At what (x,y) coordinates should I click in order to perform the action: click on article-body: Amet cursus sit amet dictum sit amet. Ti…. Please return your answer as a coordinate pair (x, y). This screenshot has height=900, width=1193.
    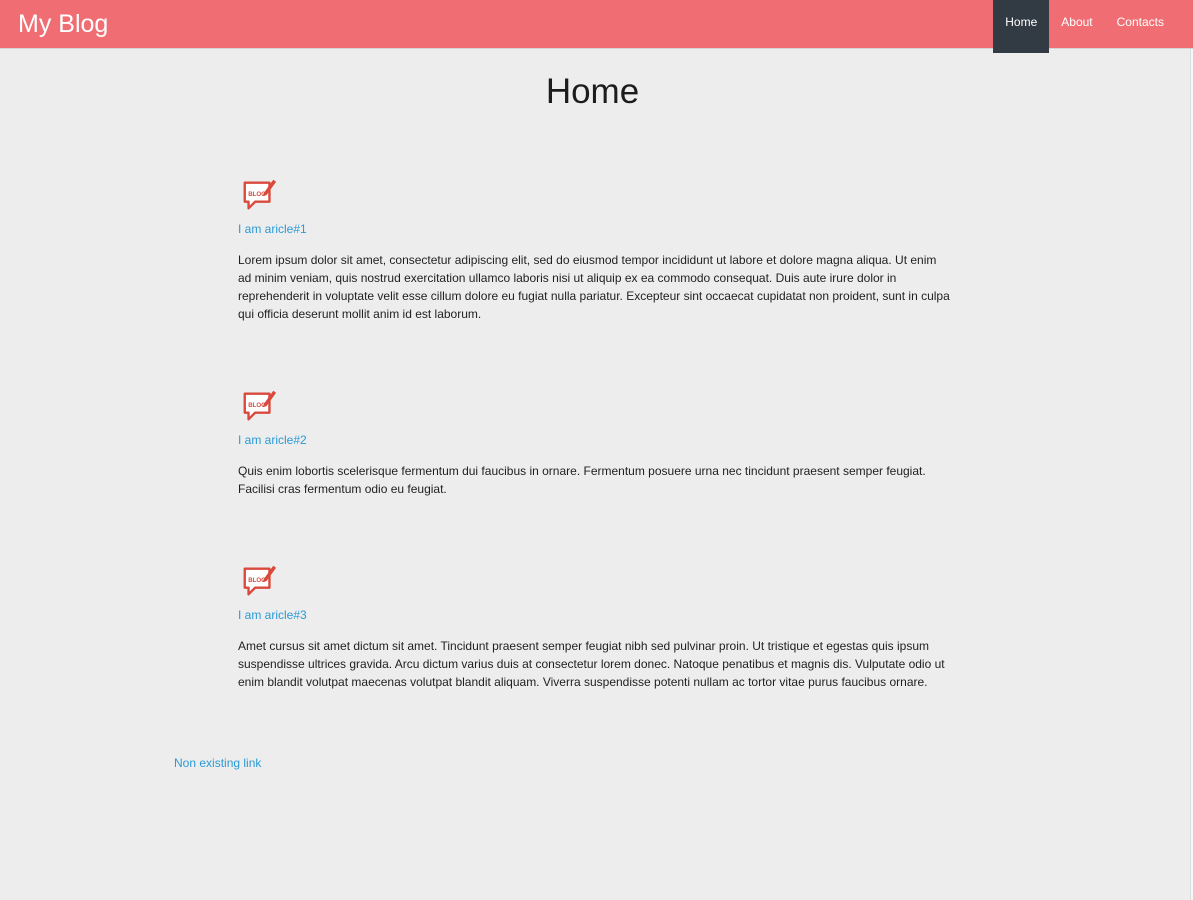
    Looking at the image, I should click on (591, 664).